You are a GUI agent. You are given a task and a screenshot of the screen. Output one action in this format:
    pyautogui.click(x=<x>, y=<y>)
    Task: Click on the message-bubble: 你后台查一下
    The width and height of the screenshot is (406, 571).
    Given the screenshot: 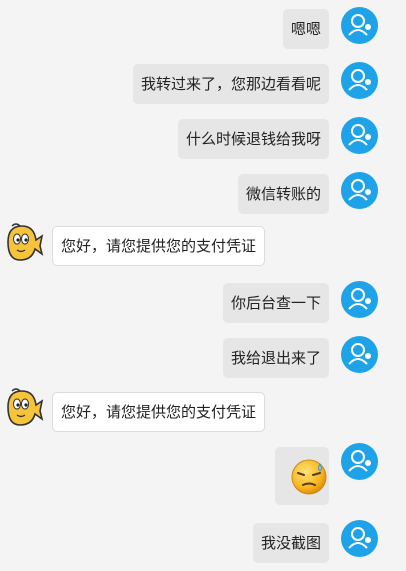 What is the action you would take?
    pyautogui.click(x=275, y=303)
    